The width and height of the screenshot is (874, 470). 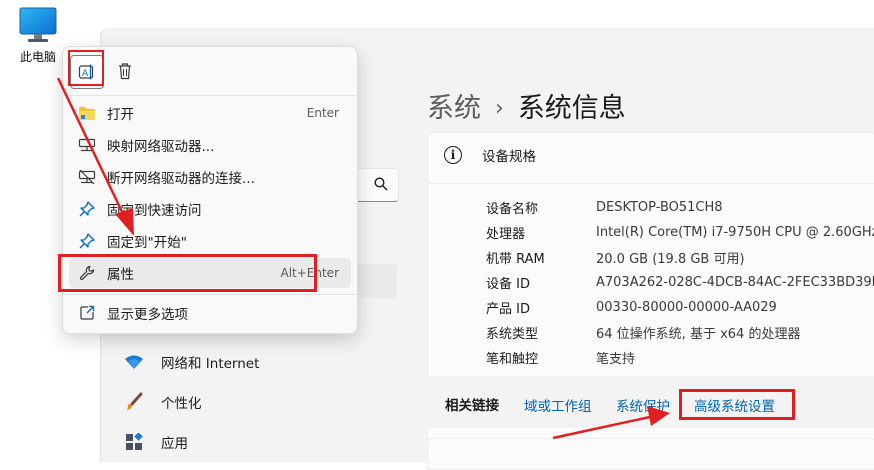 What do you see at coordinates (210, 313) in the screenshot?
I see `menu-item-show-more-options: 显示更多选项` at bounding box center [210, 313].